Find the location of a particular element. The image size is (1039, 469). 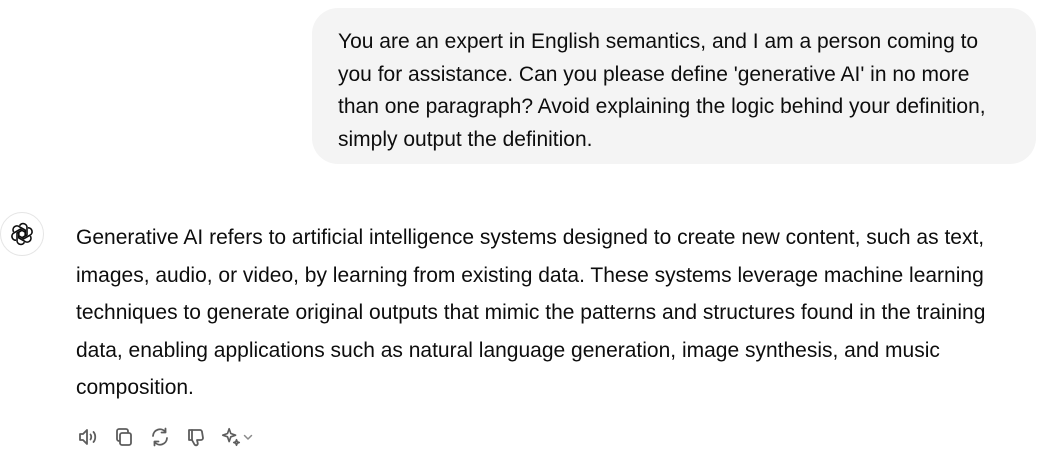

copy-icon is located at coordinates (124, 437).